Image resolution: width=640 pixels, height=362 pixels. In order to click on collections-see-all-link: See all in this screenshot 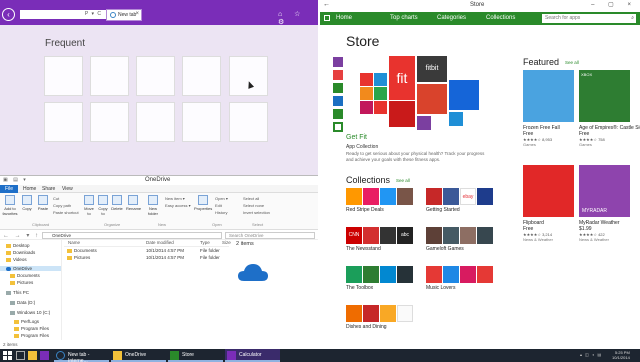, I will do `click(403, 180)`.